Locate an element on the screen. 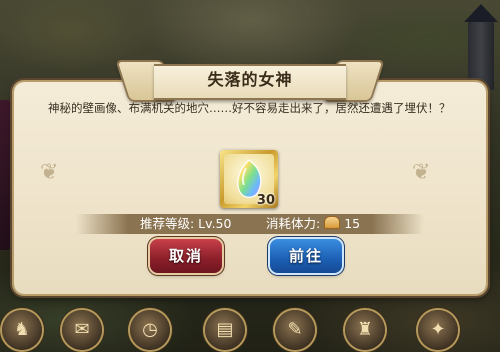 Image resolution: width=500 pixels, height=352 pixels. cancel-button: 取消 is located at coordinates (186, 256).